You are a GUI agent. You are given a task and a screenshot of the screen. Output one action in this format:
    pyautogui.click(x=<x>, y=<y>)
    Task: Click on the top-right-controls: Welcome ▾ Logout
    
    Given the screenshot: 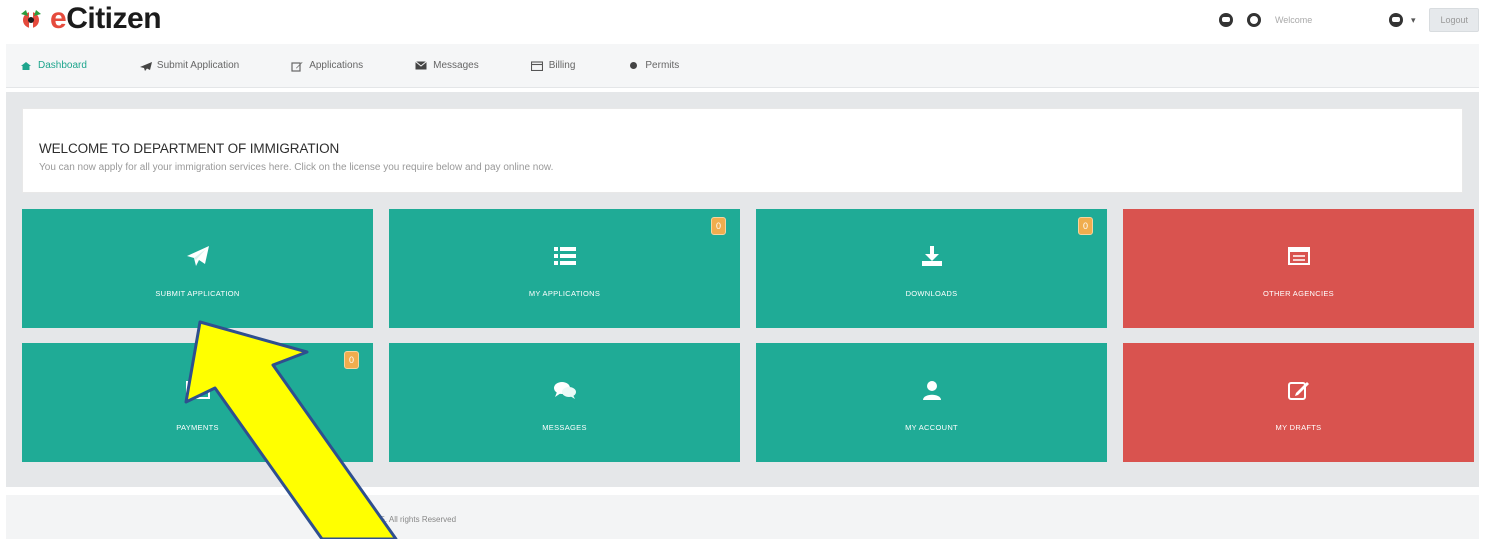 What is the action you would take?
    pyautogui.click(x=1345, y=20)
    